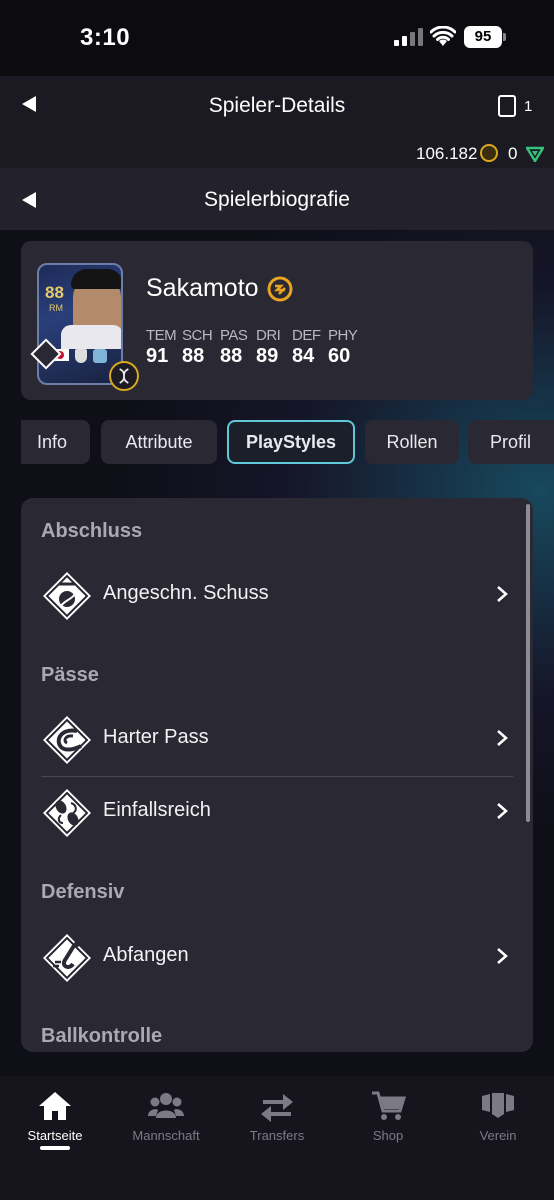 The image size is (554, 1200). I want to click on playstyle-row: Abfangen, so click(277, 956).